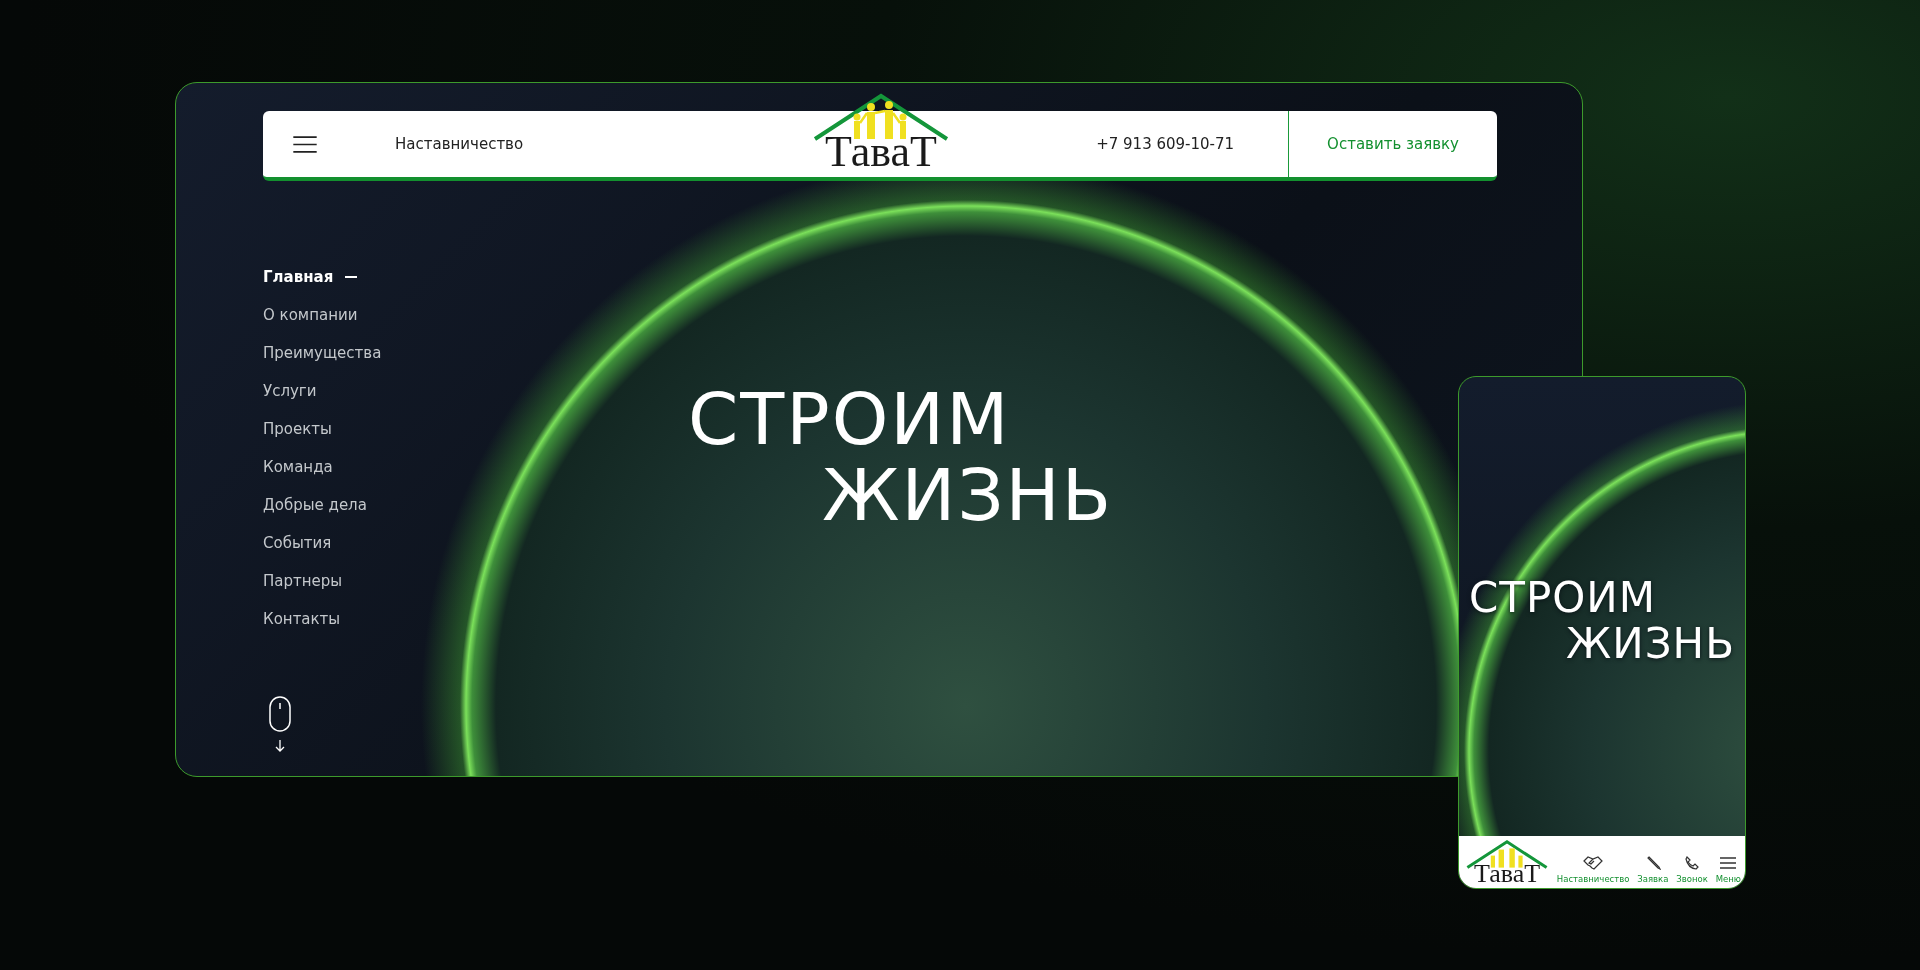  I want to click on menu-item: Добрые дела, so click(388, 505).